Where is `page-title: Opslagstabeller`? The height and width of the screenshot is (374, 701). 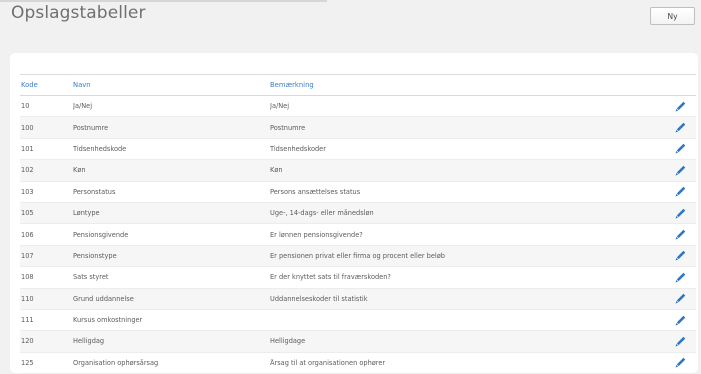 page-title: Opslagstabeller is located at coordinates (78, 13).